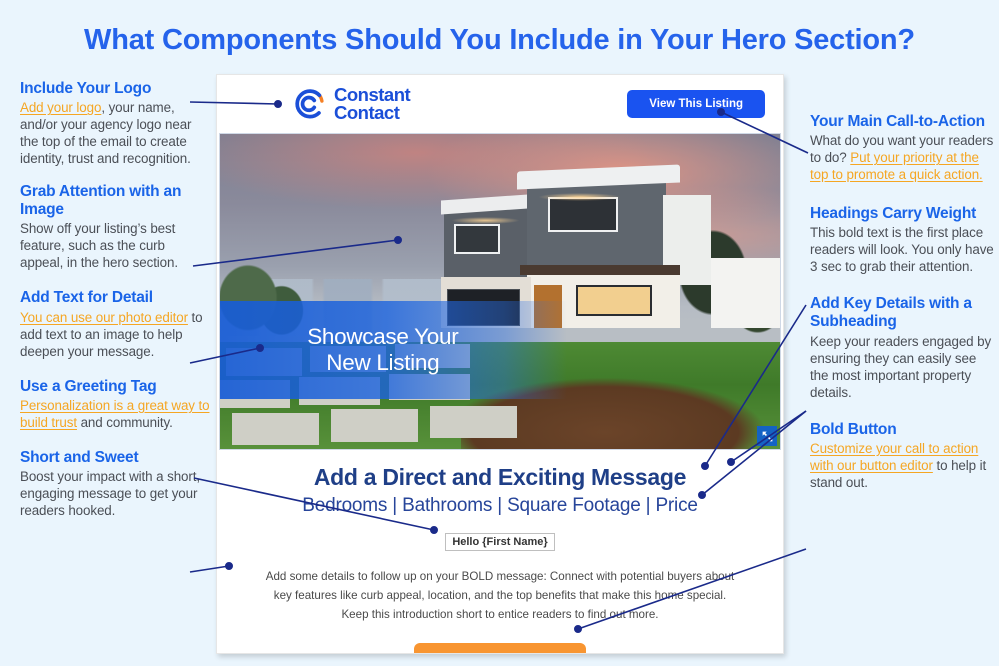 This screenshot has height=666, width=999. Describe the element at coordinates (893, 214) in the screenshot. I see `annotation-heading: Headings Carry Weight` at that location.